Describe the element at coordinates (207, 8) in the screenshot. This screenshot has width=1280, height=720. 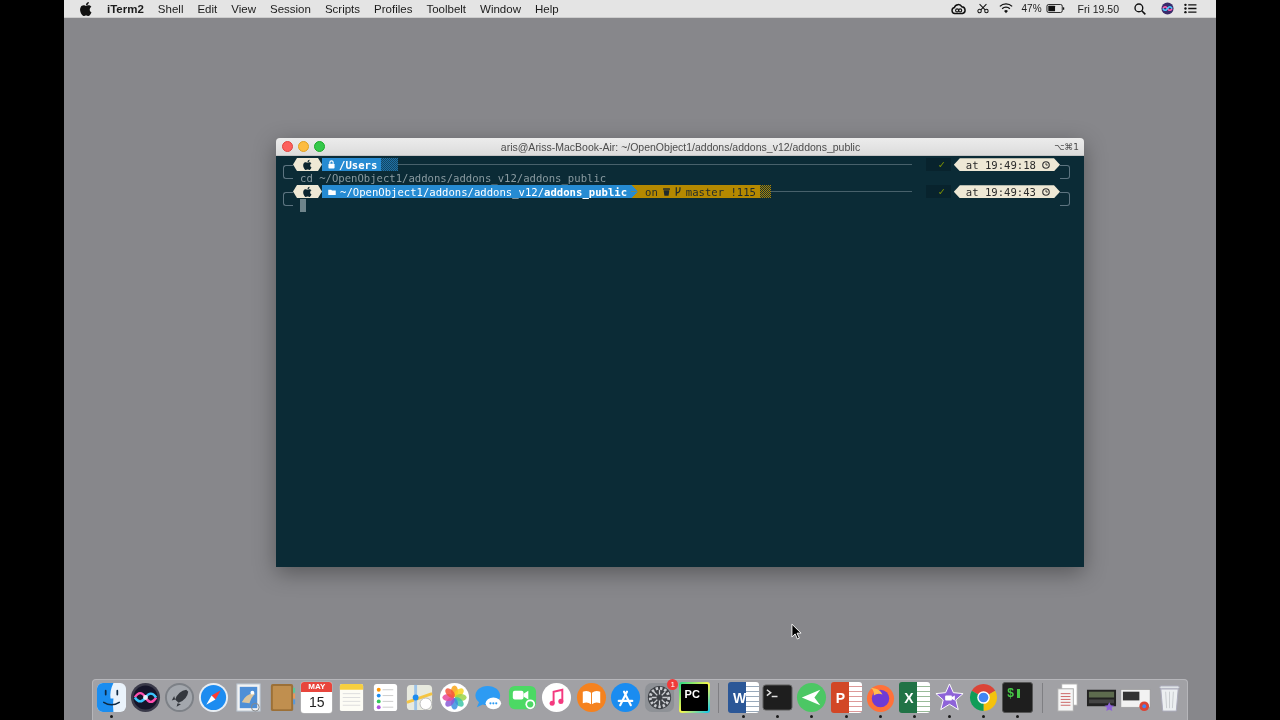
I see `menu-item: Edit` at that location.